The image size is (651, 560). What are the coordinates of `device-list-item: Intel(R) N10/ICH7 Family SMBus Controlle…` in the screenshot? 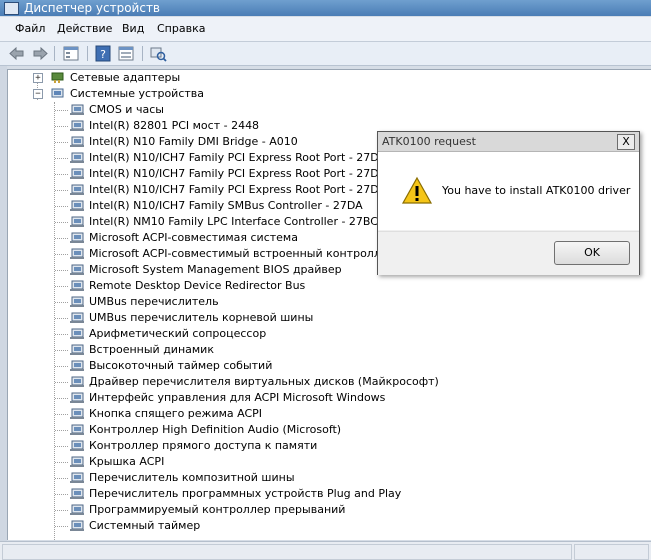 It's located at (226, 206).